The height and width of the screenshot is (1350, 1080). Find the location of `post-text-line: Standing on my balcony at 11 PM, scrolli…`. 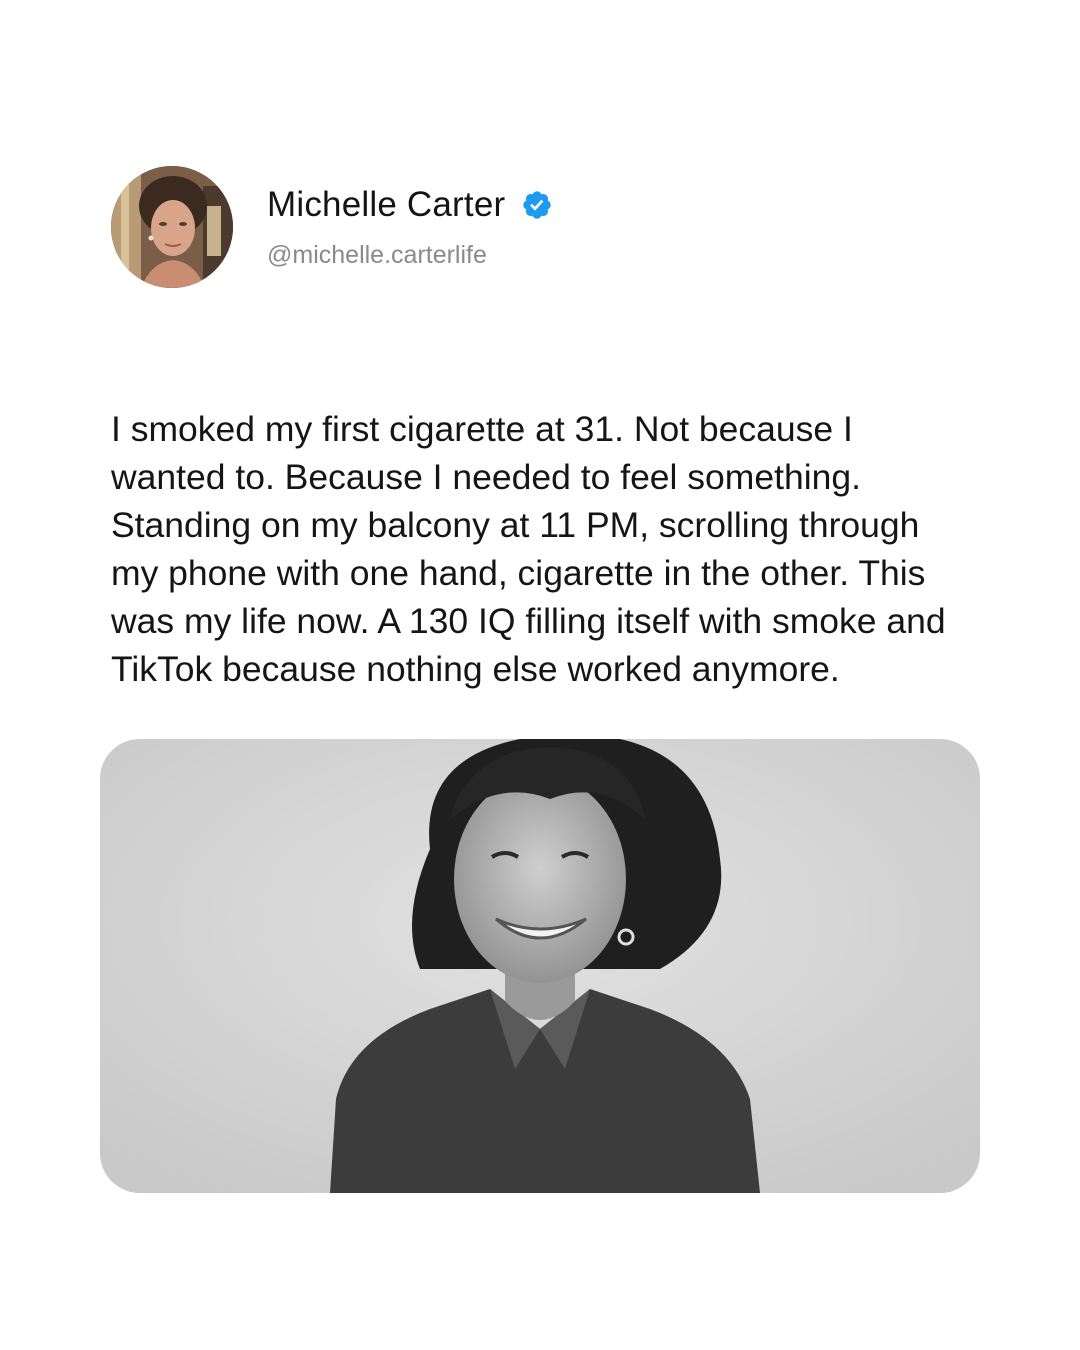

post-text-line: Standing on my balcony at 11 PM, scrolli… is located at coordinates (515, 525).